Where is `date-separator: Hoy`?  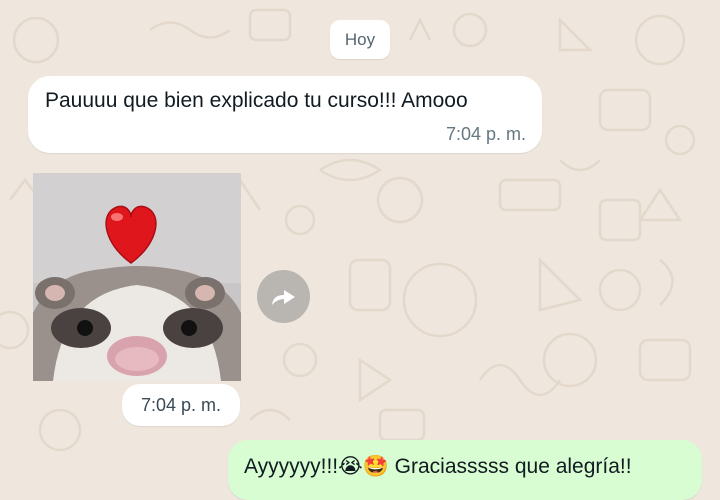 date-separator: Hoy is located at coordinates (360, 39).